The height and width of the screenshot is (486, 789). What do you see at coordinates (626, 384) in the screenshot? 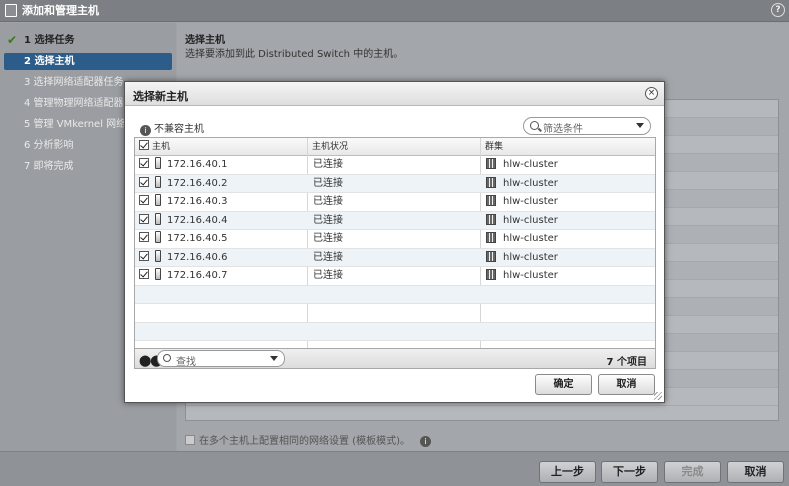
I see `dialog-cancel-button: 取消` at bounding box center [626, 384].